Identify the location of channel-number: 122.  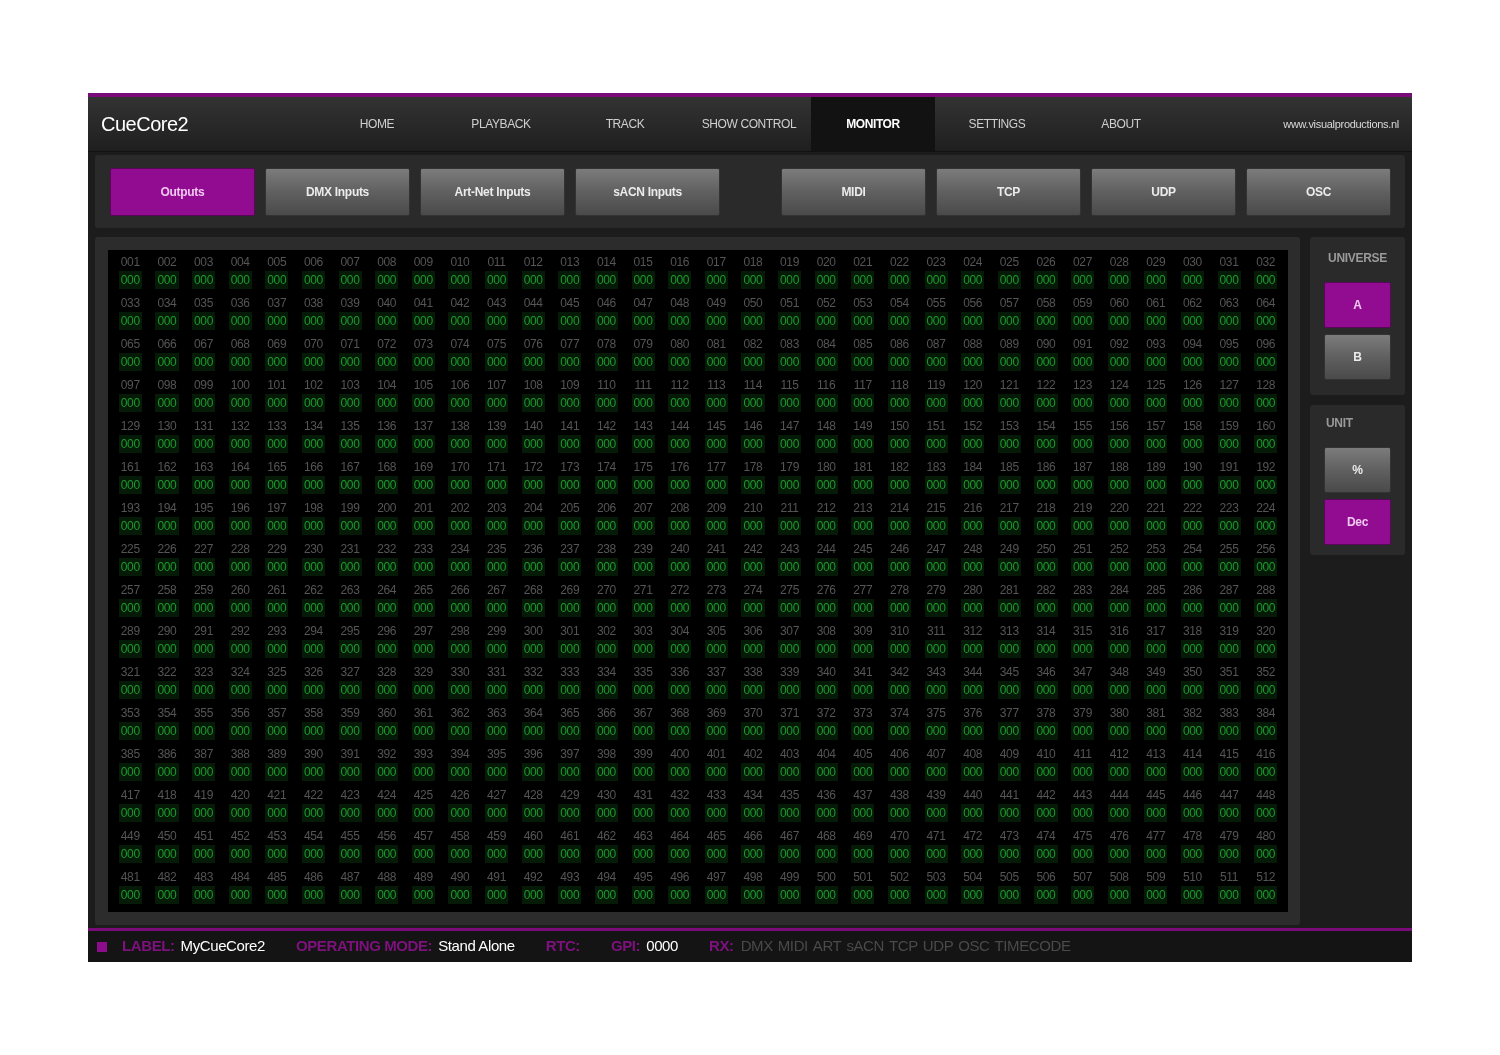
(1046, 385).